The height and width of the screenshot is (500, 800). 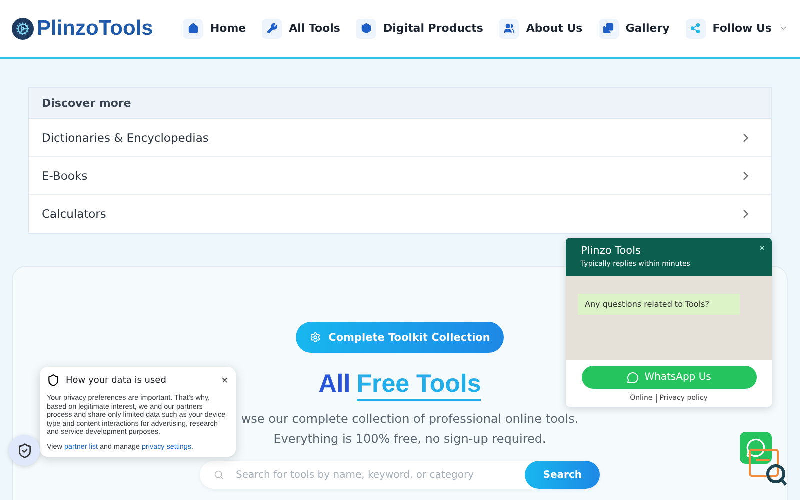 What do you see at coordinates (634, 28) in the screenshot?
I see `nav-link: Gallery` at bounding box center [634, 28].